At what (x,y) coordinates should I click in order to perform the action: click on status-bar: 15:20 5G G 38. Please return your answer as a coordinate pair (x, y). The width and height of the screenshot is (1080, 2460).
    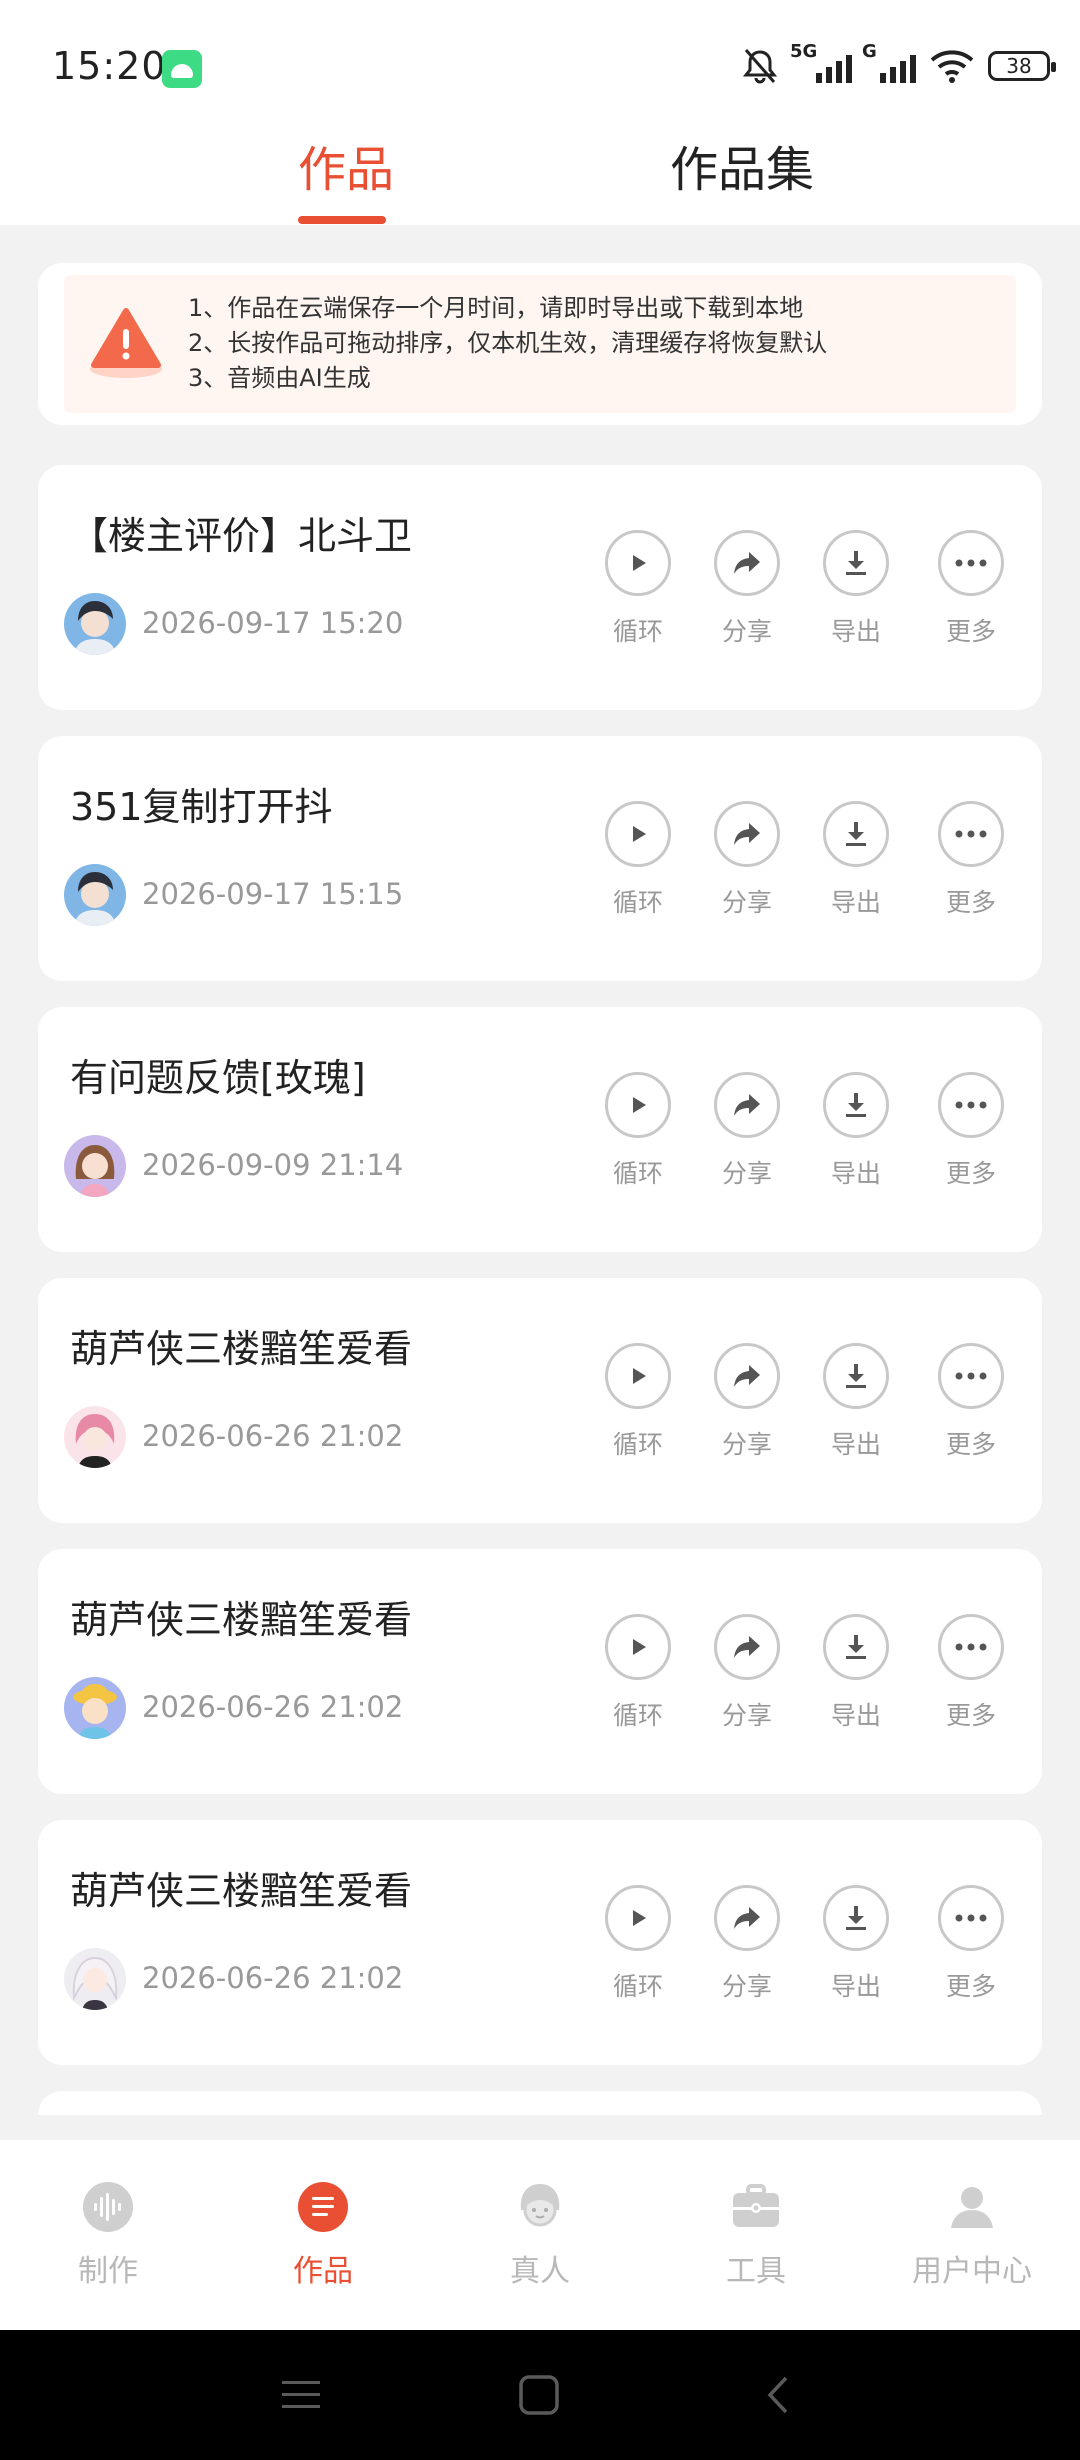
    Looking at the image, I should click on (540, 65).